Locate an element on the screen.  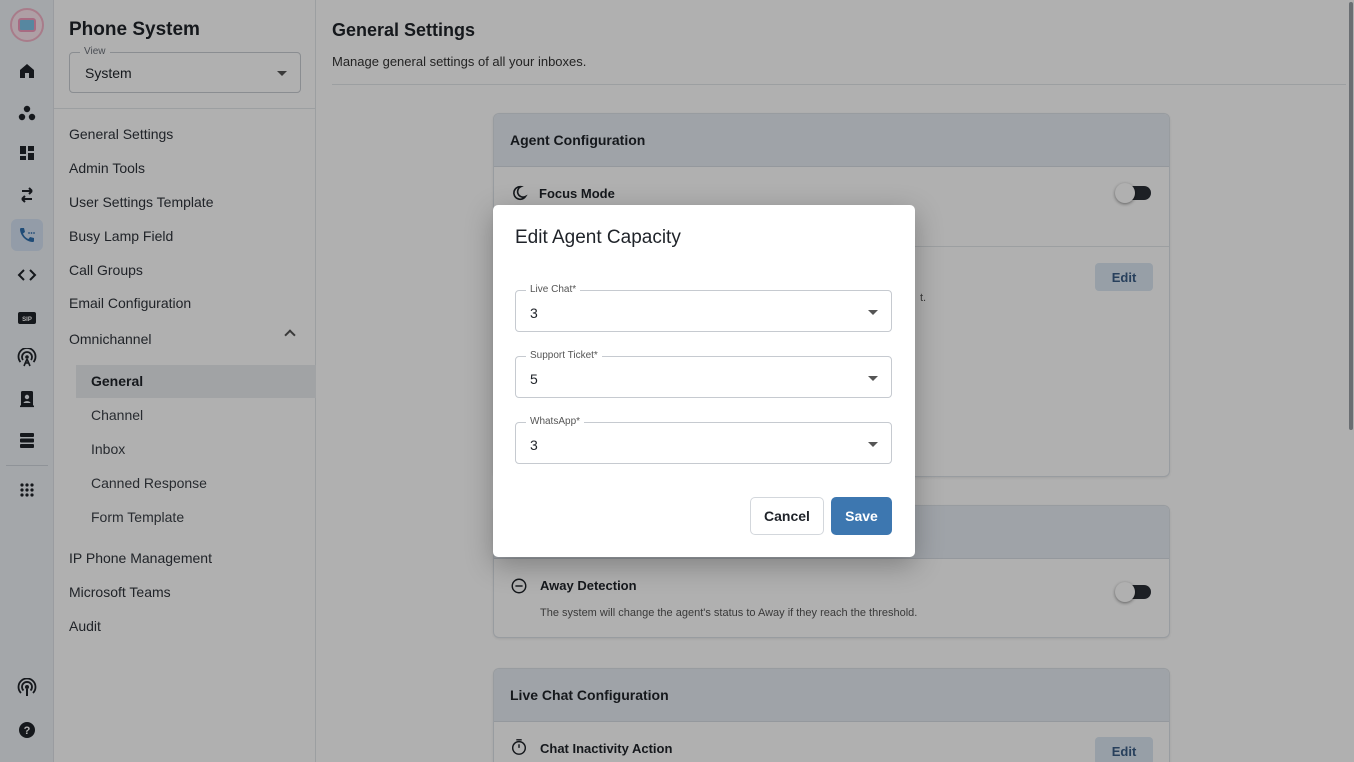
save-button: Save is located at coordinates (861, 516).